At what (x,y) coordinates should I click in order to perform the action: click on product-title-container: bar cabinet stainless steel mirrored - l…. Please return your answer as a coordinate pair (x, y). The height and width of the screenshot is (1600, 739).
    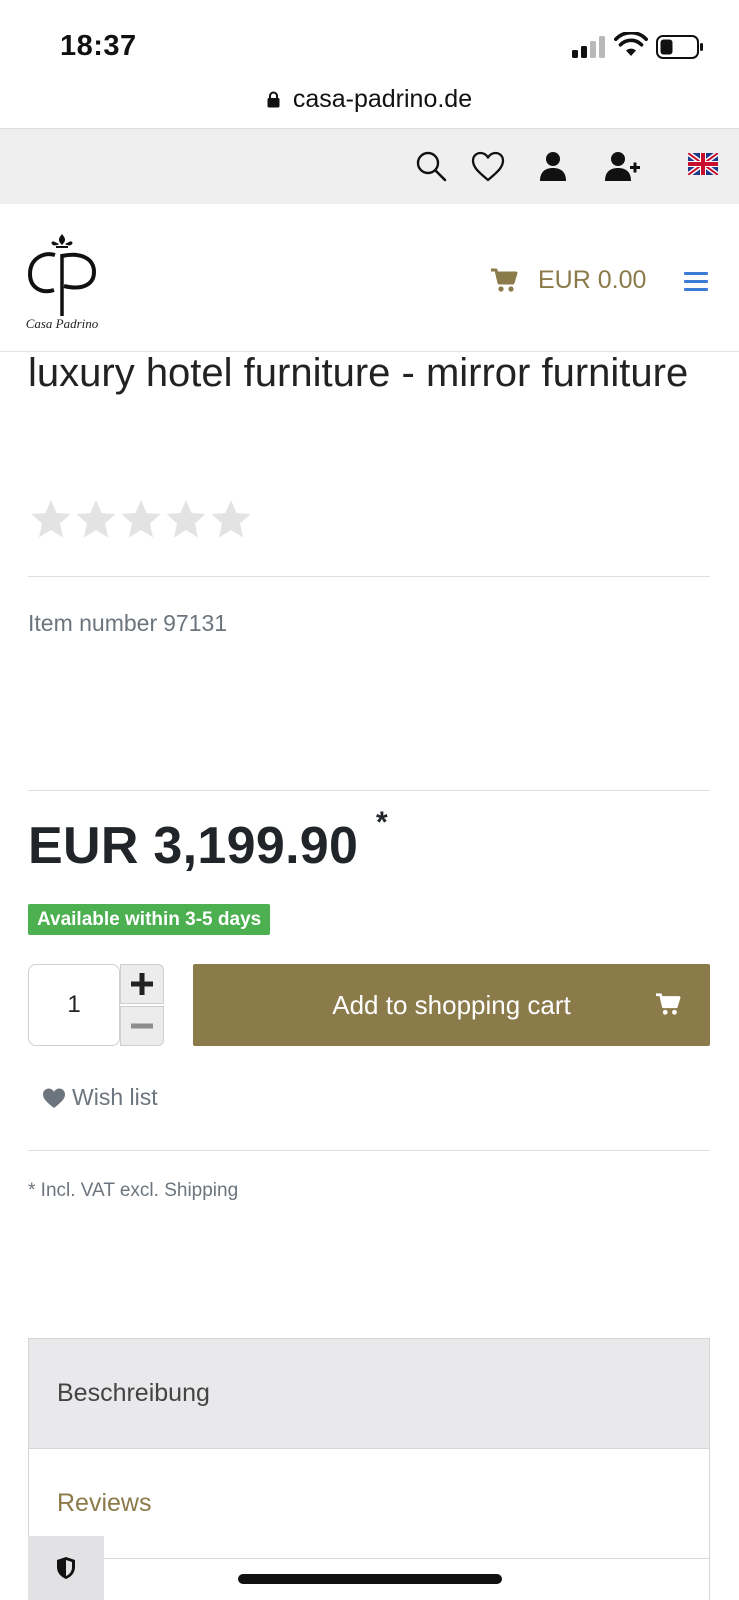
    Looking at the image, I should click on (373, 405).